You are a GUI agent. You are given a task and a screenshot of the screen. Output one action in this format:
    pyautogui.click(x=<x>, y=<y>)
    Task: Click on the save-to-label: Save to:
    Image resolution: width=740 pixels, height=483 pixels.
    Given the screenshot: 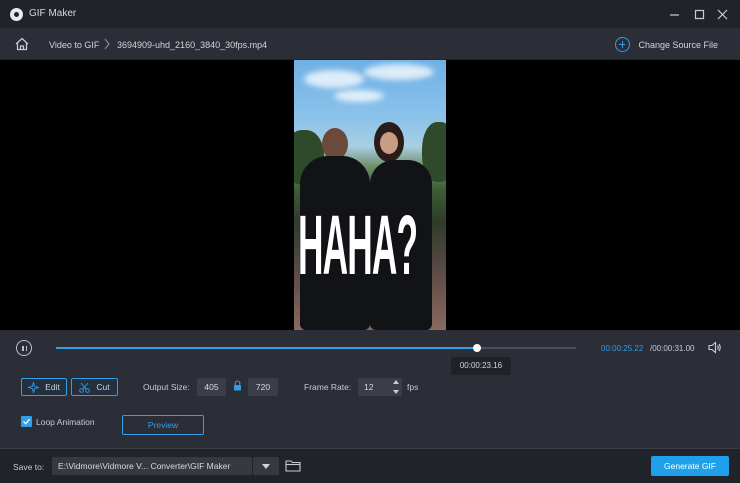 What is the action you would take?
    pyautogui.click(x=29, y=467)
    